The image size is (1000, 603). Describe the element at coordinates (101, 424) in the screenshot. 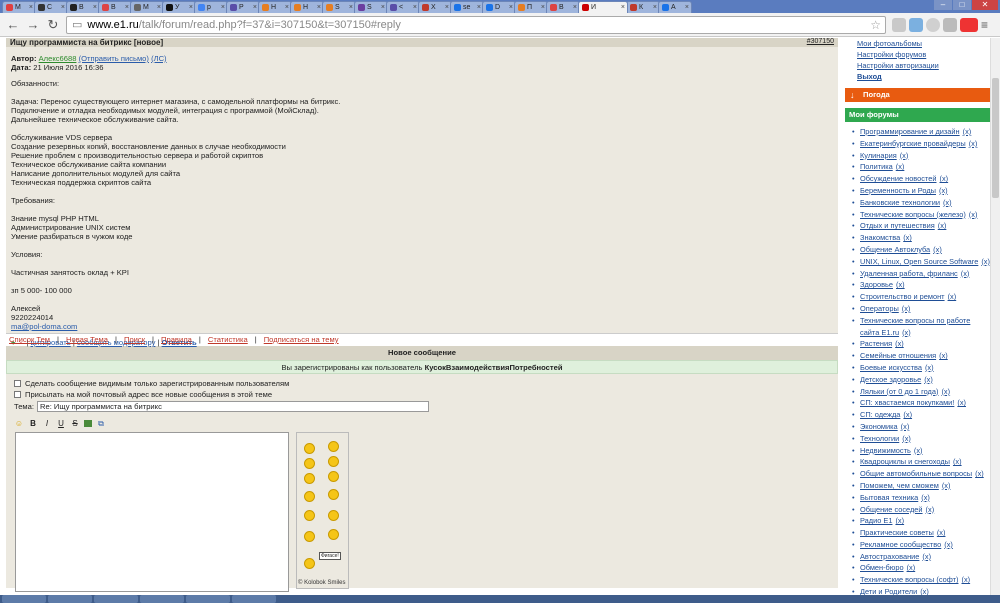

I see `link-icon: ⧉` at that location.